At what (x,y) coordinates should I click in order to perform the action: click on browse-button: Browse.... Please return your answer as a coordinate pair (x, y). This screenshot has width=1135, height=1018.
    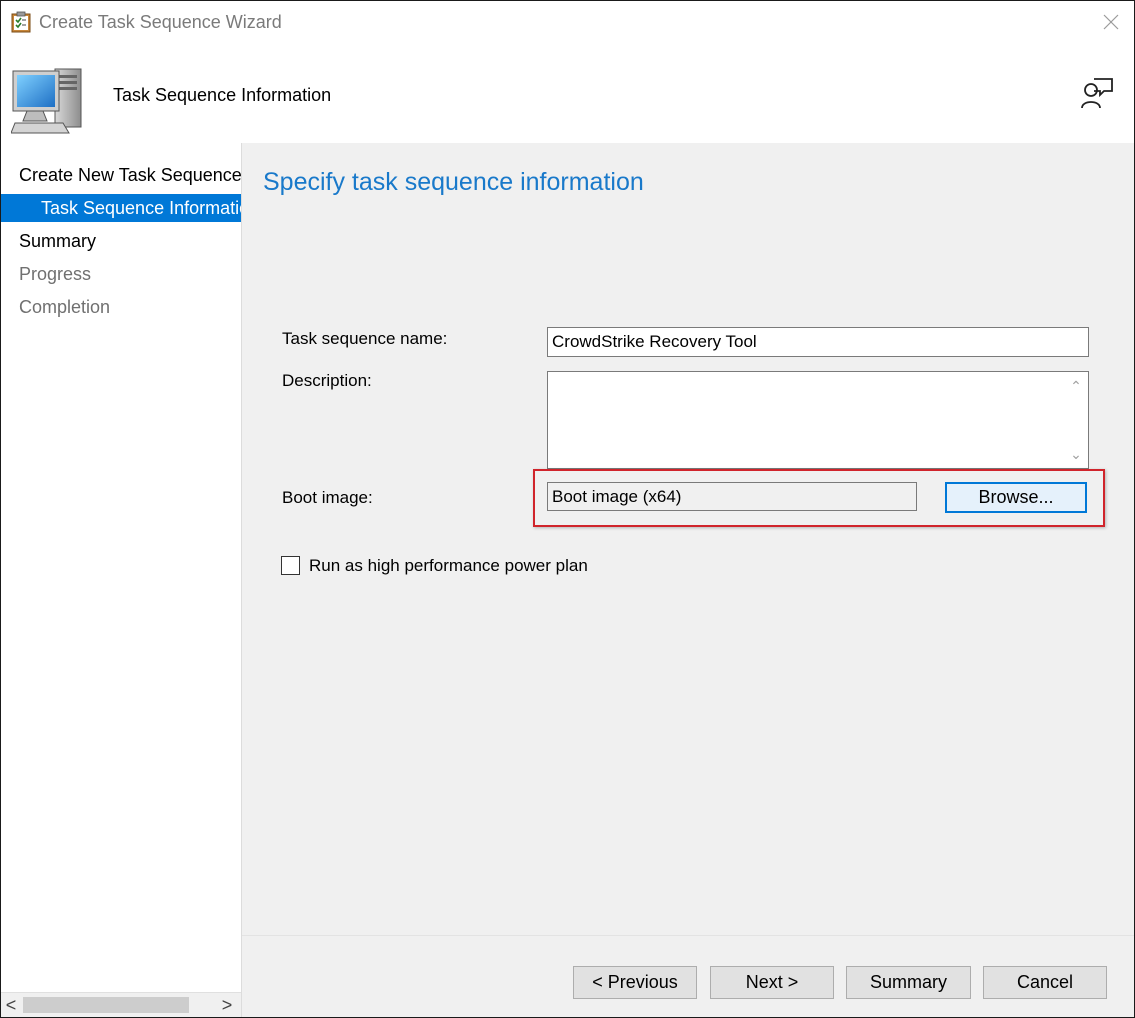
    Looking at the image, I should click on (1016, 497).